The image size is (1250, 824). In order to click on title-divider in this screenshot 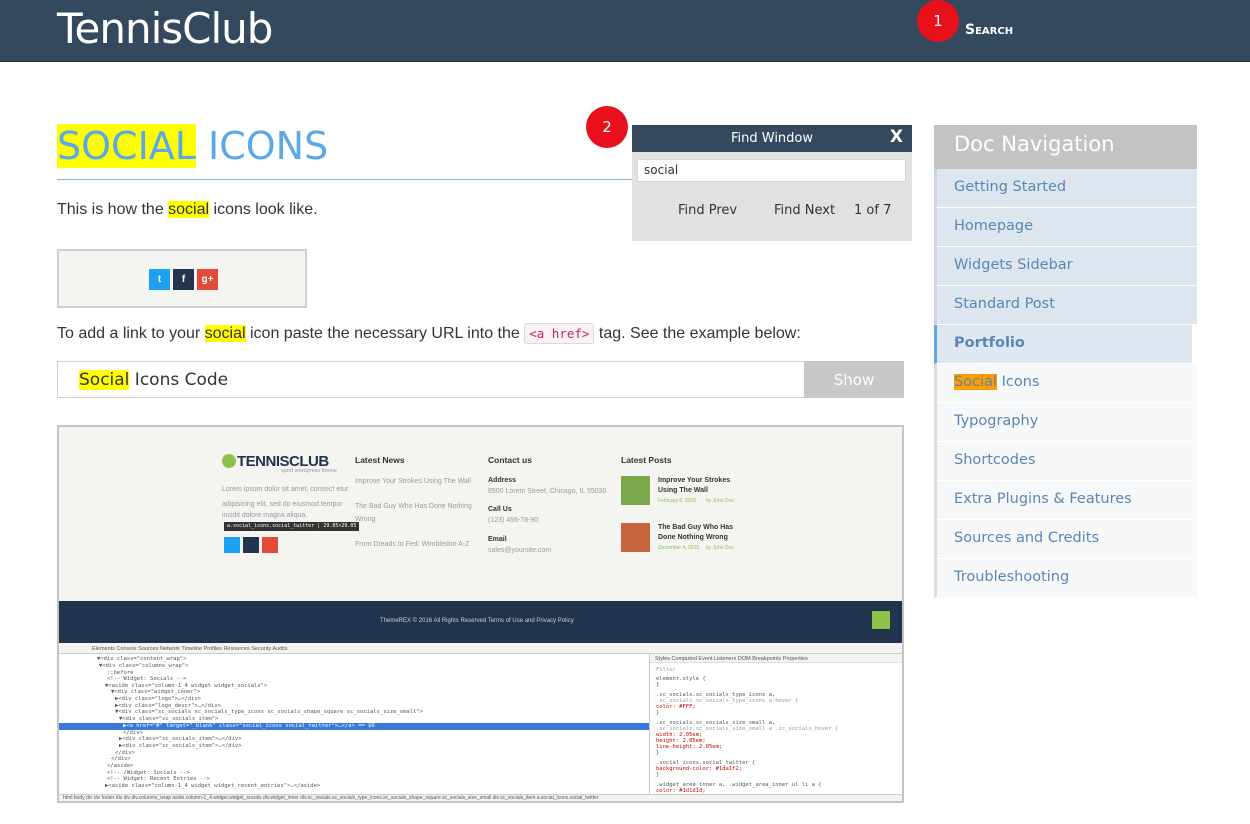, I will do `click(344, 179)`.